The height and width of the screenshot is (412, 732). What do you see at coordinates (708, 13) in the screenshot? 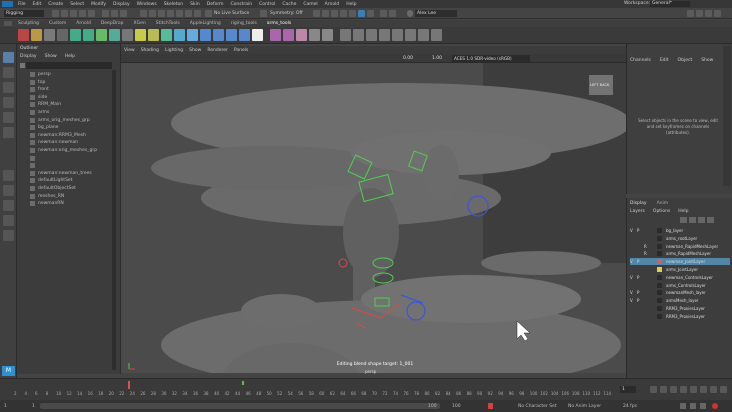
I see `tool-settings-icon` at bounding box center [708, 13].